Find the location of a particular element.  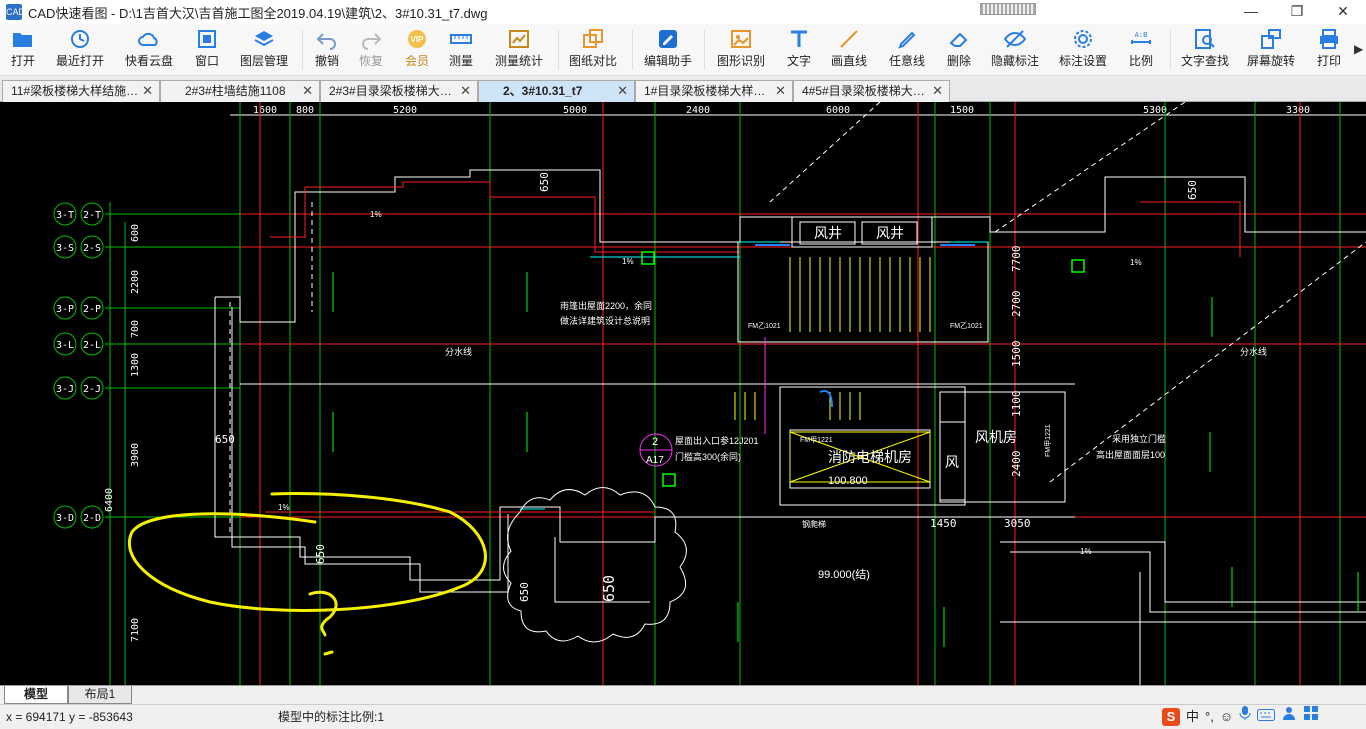

redo-button: 恢复 is located at coordinates (371, 50).